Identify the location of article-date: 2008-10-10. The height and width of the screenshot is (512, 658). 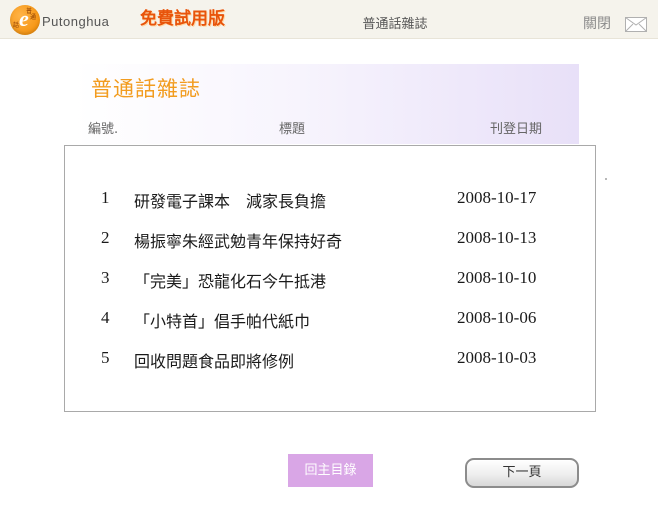
(497, 277).